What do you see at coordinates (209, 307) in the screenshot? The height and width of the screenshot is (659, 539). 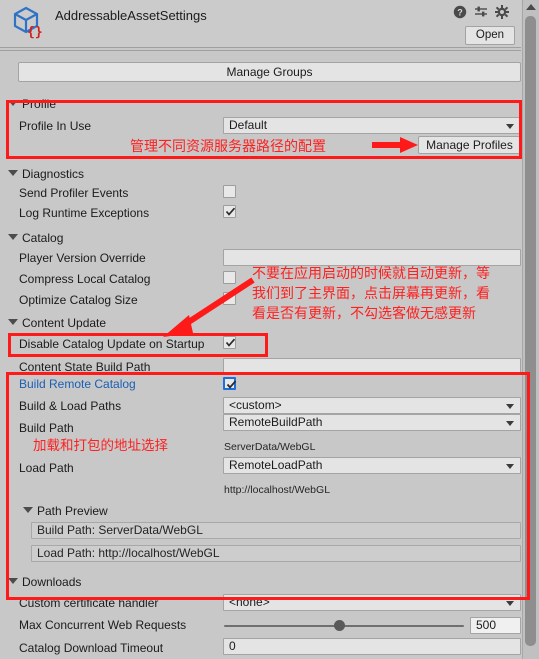 I see `annotation-arrow-catalog` at bounding box center [209, 307].